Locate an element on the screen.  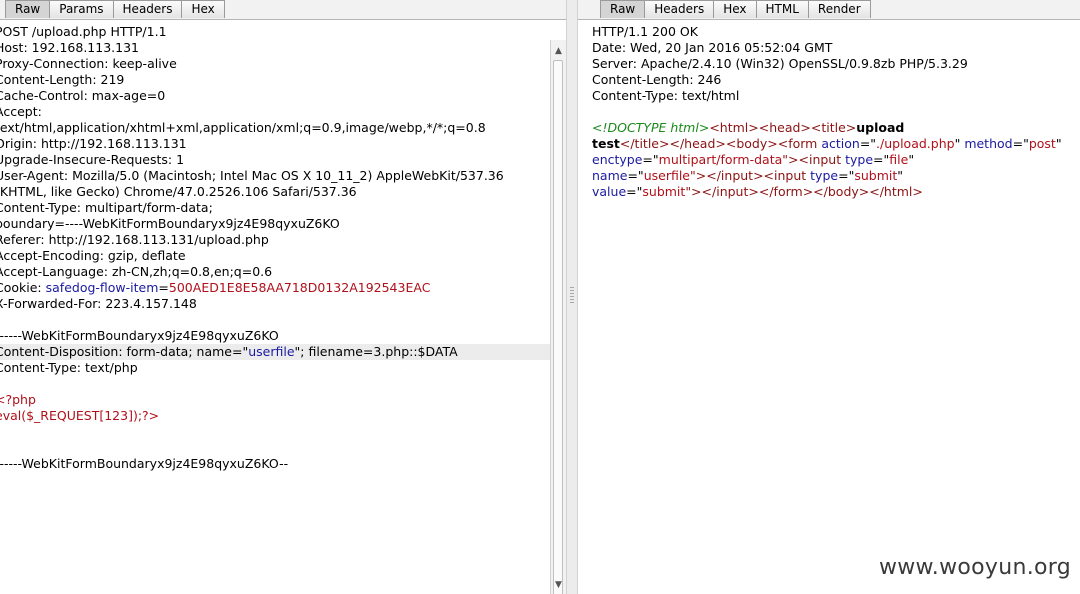
response-tabbar: Raw Headers Hex HTML Render is located at coordinates (829, 10).